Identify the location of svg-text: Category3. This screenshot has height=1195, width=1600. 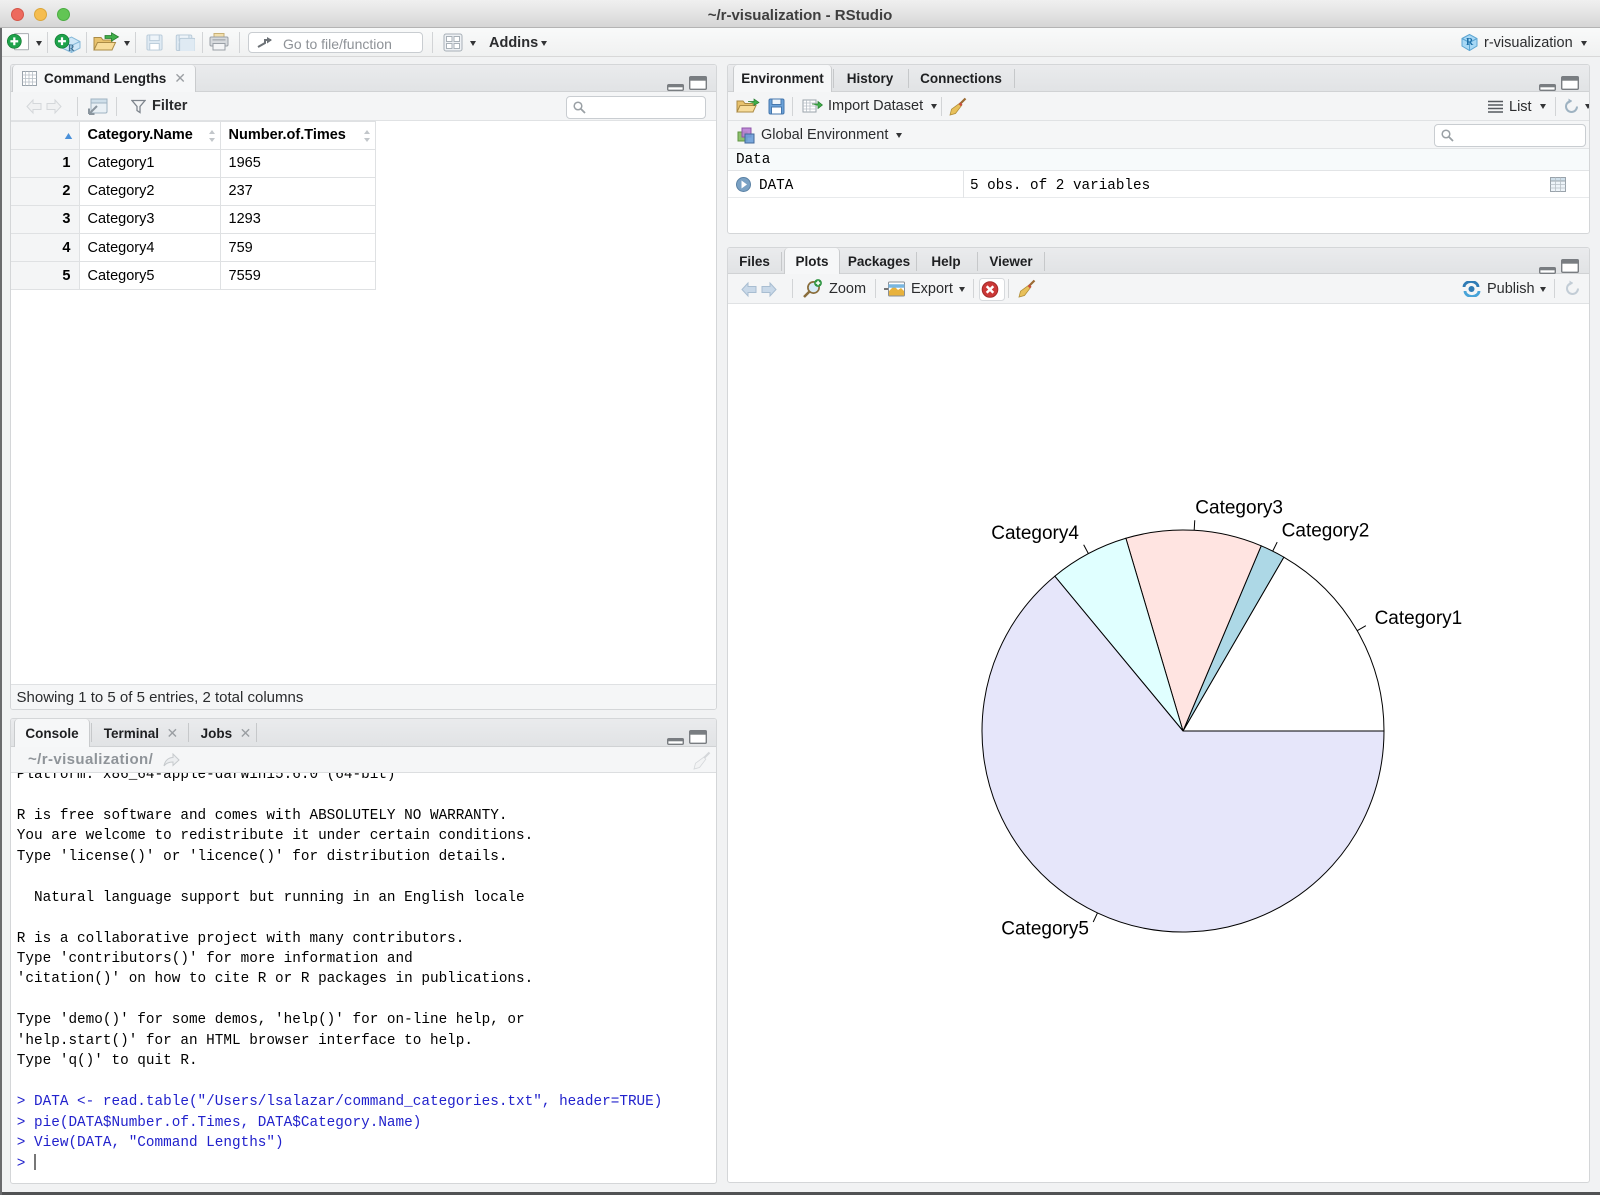
(1239, 507).